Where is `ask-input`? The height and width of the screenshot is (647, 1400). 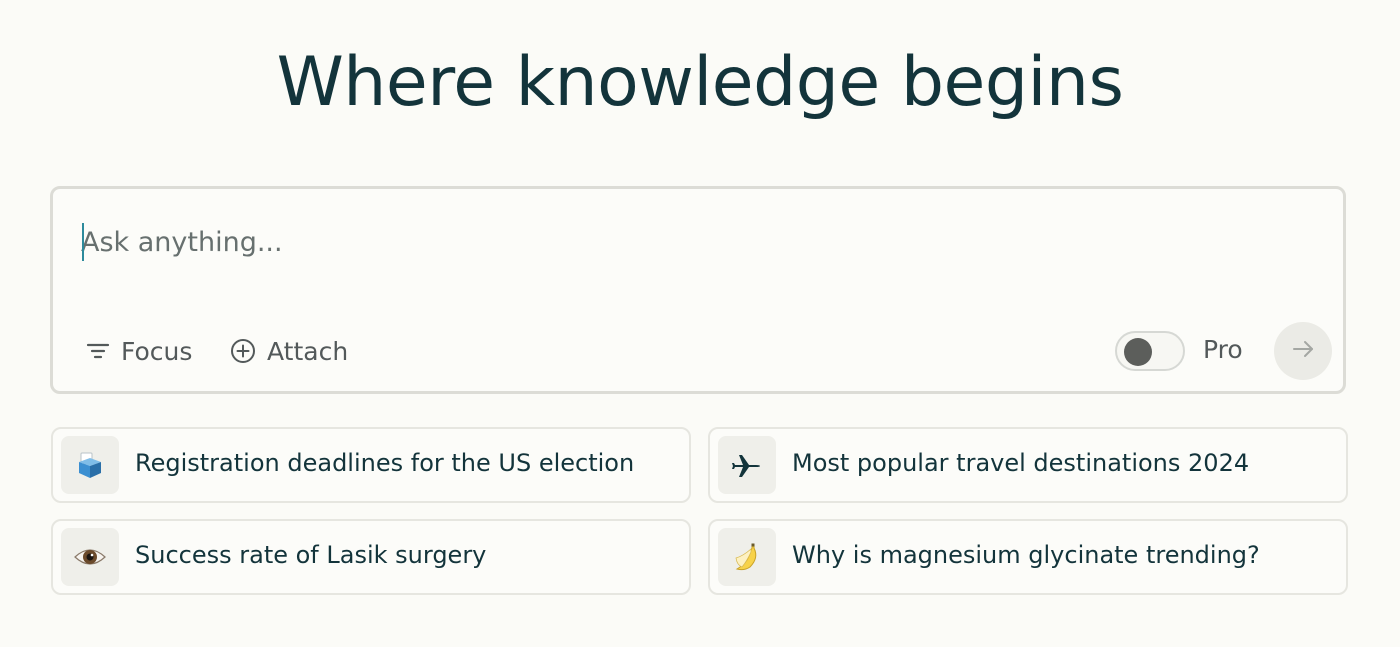
ask-input is located at coordinates (681, 242).